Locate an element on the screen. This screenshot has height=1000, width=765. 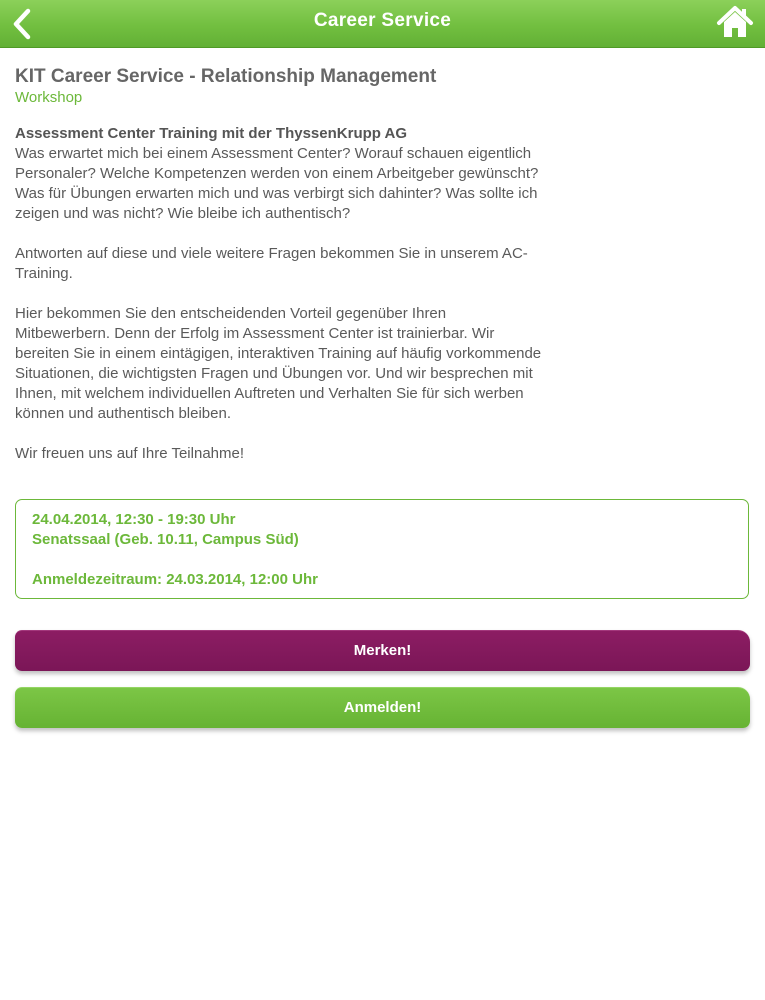
top-navigation-bar: Career Service is located at coordinates (382, 24).